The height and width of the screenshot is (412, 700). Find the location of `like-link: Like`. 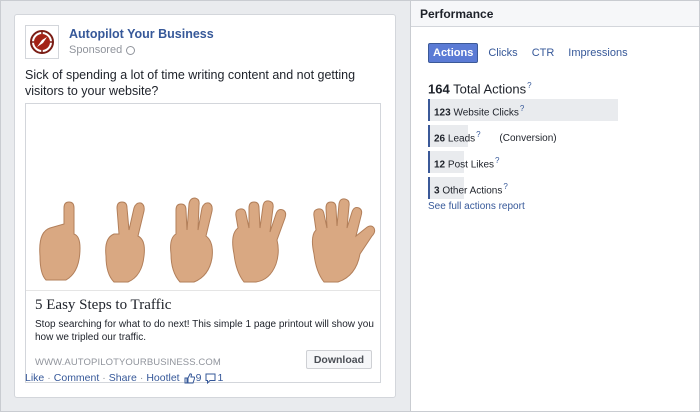

like-link: Like is located at coordinates (34, 378).